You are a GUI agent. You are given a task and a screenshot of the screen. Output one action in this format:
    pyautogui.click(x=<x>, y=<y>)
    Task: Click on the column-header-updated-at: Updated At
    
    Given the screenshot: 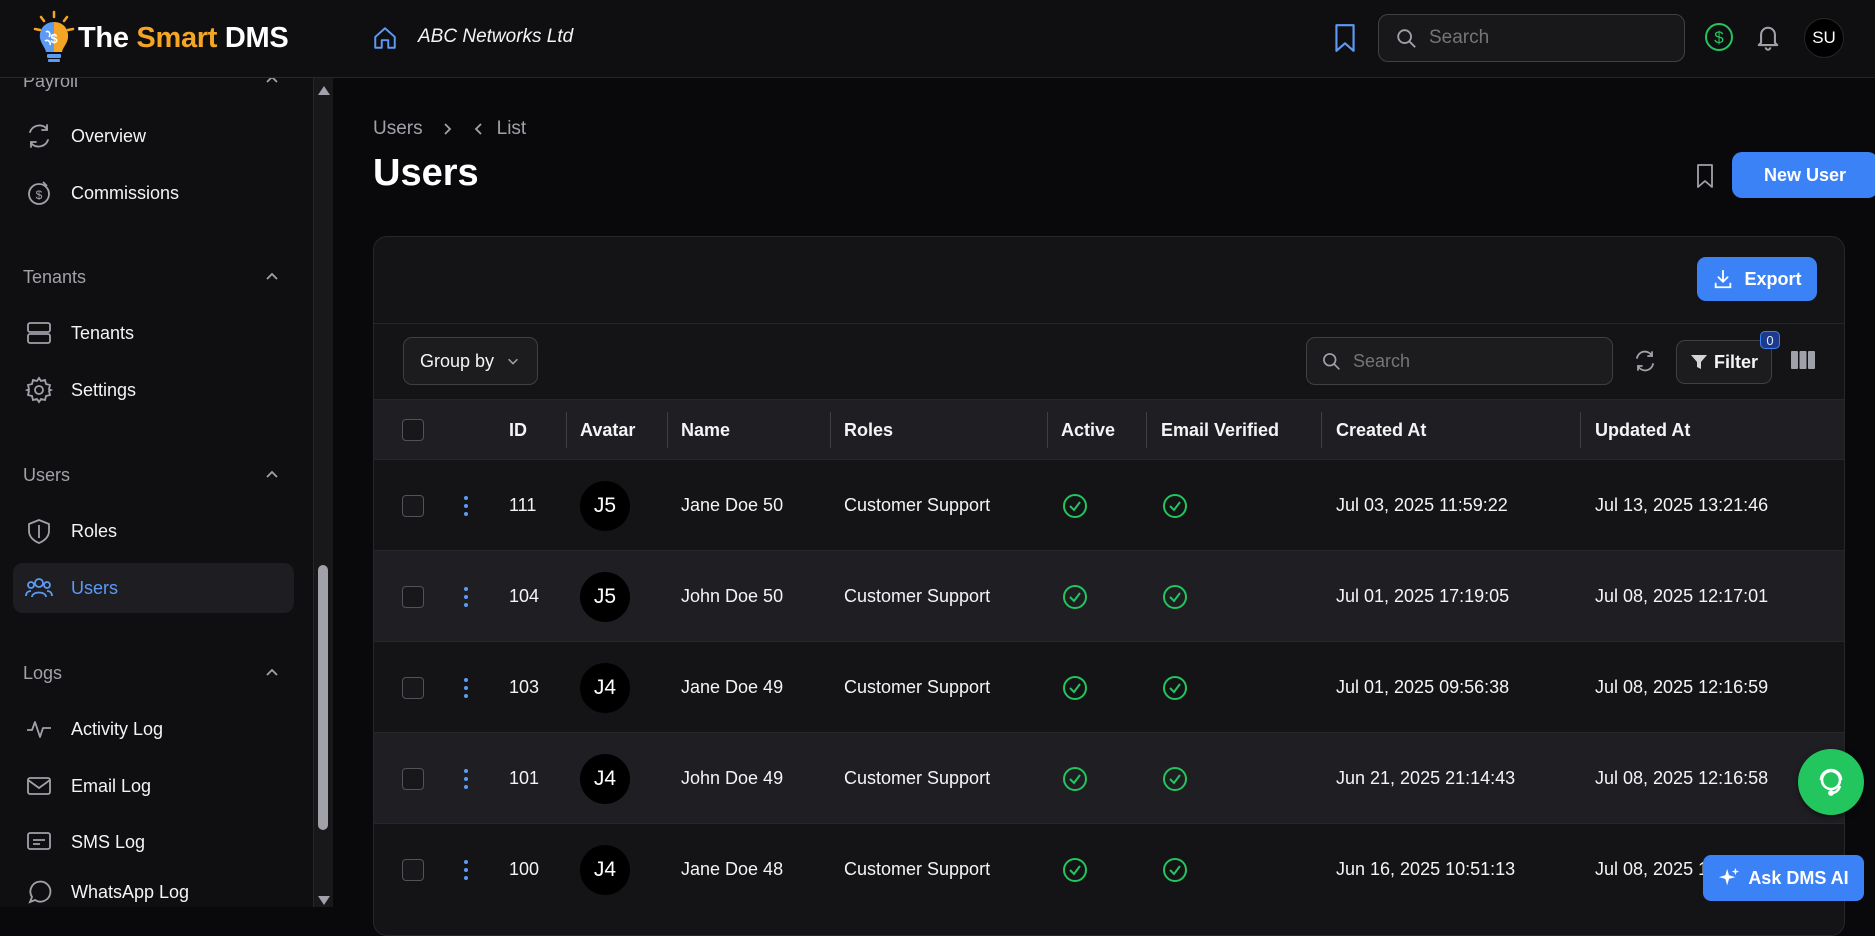 What is the action you would take?
    pyautogui.click(x=1642, y=430)
    